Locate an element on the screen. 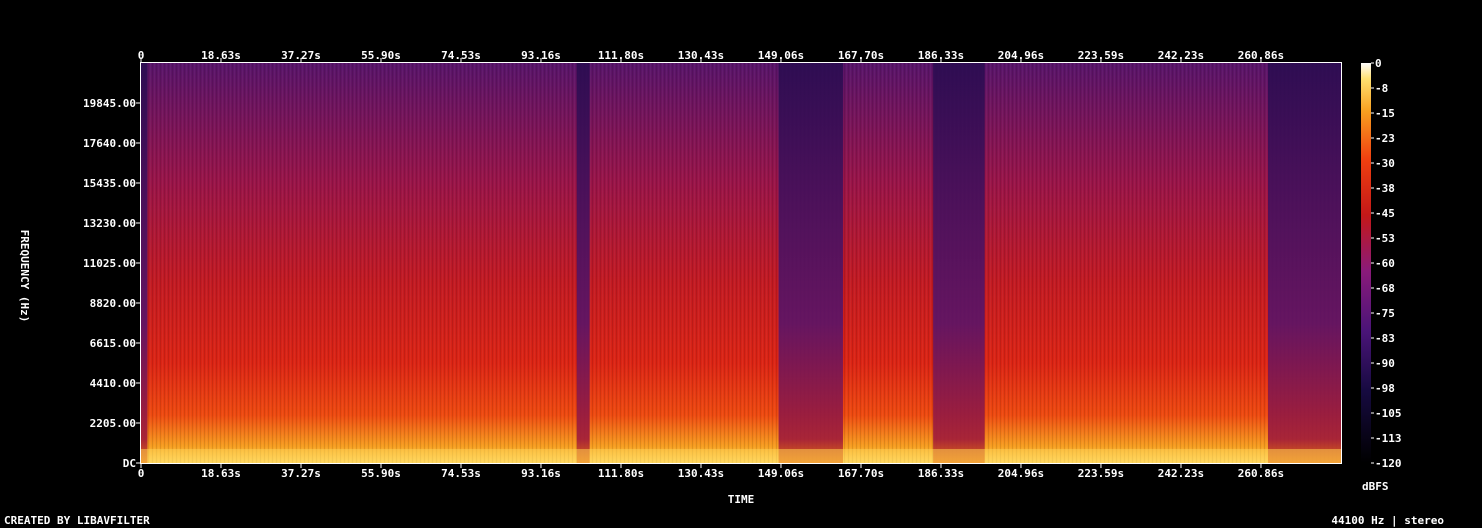 The image size is (1482, 528). colorbar-tick-label-16: -120 is located at coordinates (1388, 463).